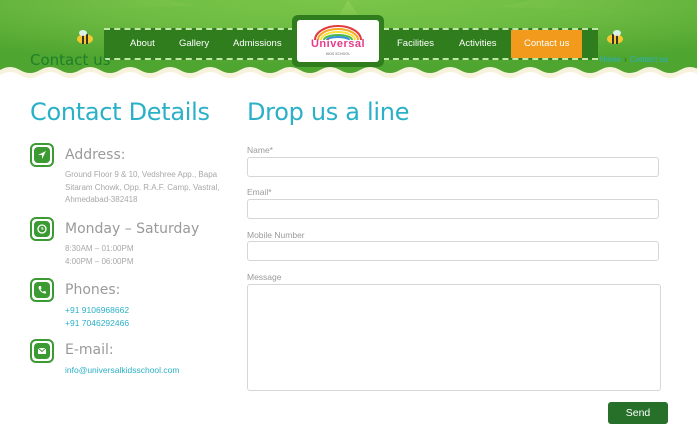 Image resolution: width=697 pixels, height=428 pixels. Describe the element at coordinates (328, 112) in the screenshot. I see `drop-us-a-line-heading: Drop us a line` at that location.